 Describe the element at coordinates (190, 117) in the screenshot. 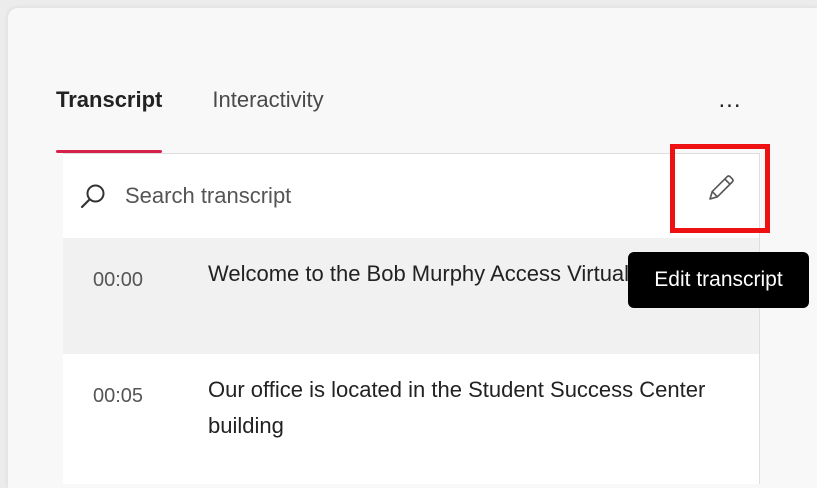

I see `tab-bar: Transcript Interactivity` at that location.